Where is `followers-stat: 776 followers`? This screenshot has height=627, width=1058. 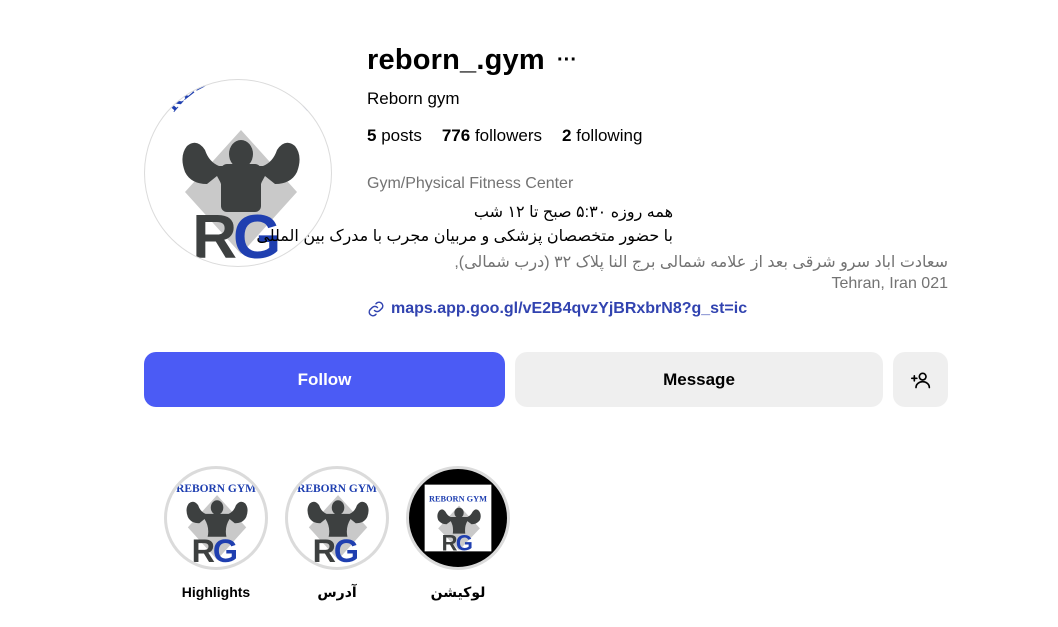 followers-stat: 776 followers is located at coordinates (492, 136).